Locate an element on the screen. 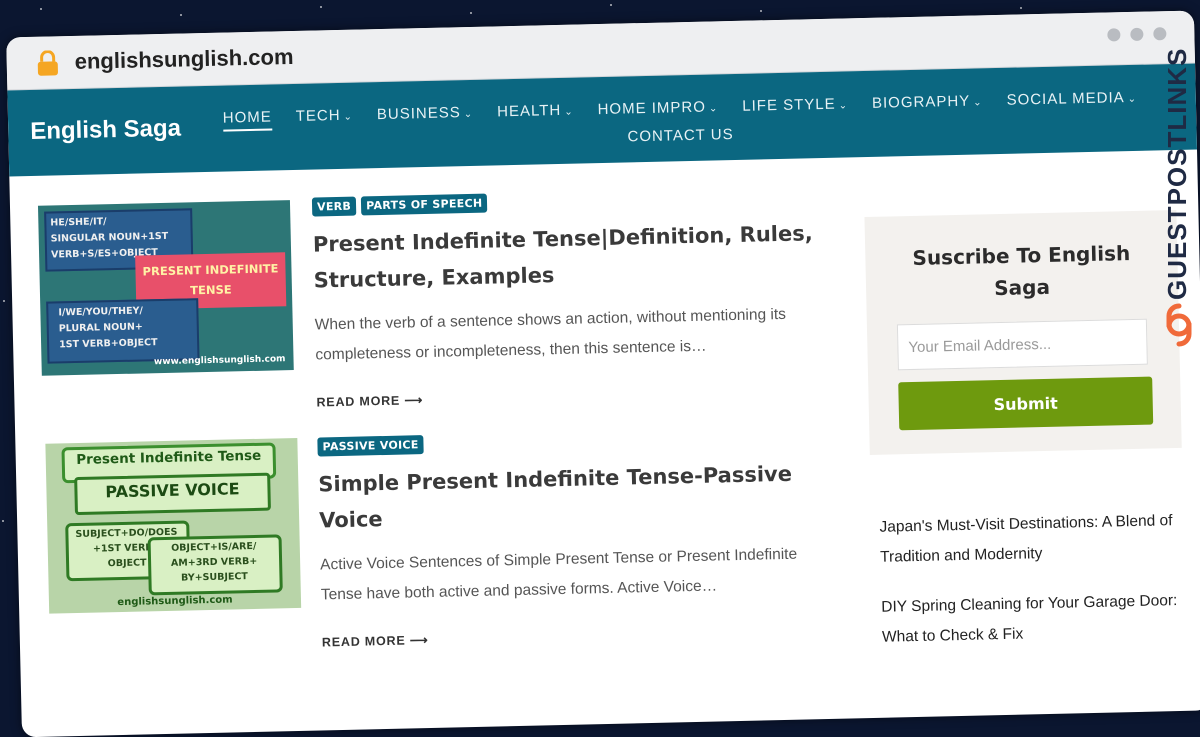  thumb-text: englishsunglish.com is located at coordinates (175, 601).